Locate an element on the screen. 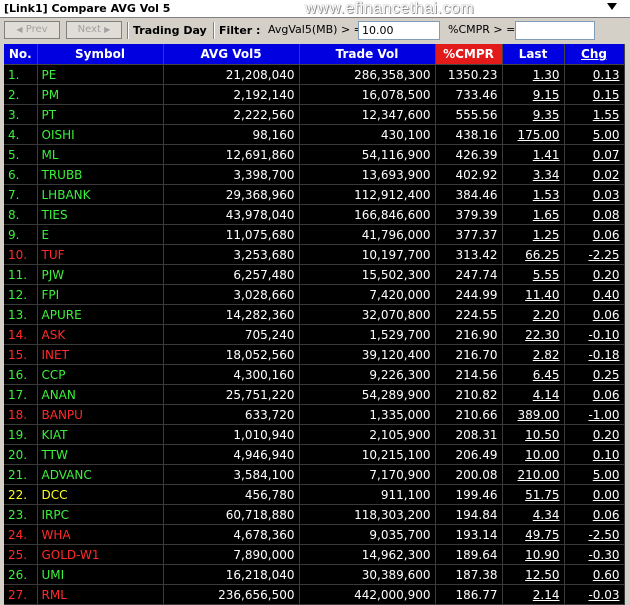 The width and height of the screenshot is (630, 605). row-chg: -0.30 is located at coordinates (594, 554).